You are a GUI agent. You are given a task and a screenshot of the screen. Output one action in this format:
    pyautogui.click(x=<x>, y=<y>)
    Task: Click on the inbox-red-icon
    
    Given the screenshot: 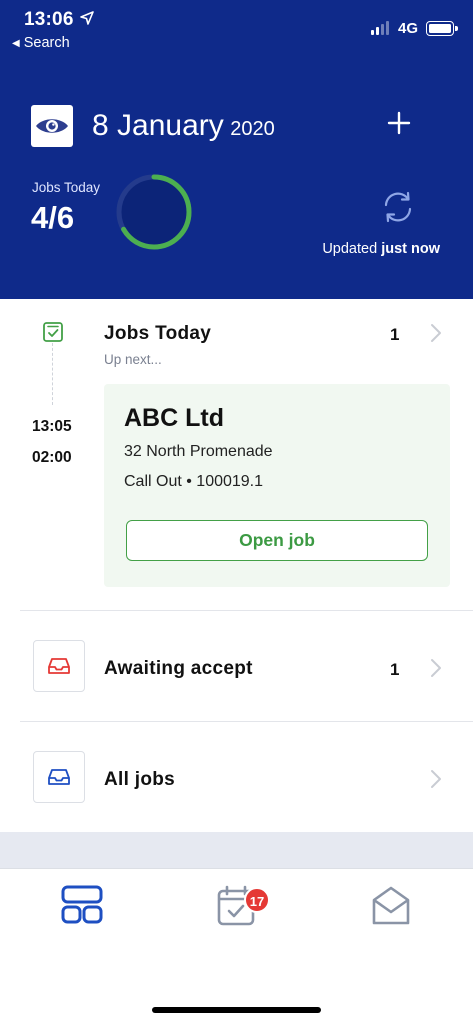 What is the action you would take?
    pyautogui.click(x=59, y=666)
    